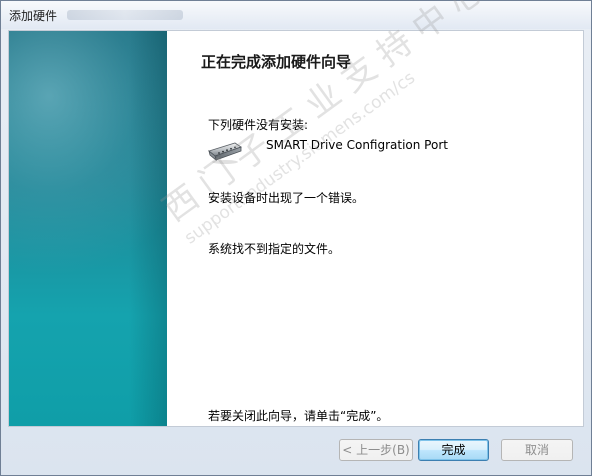  Describe the element at coordinates (258, 125) in the screenshot. I see `not-installed-label: 下列硬件没有安装:` at that location.